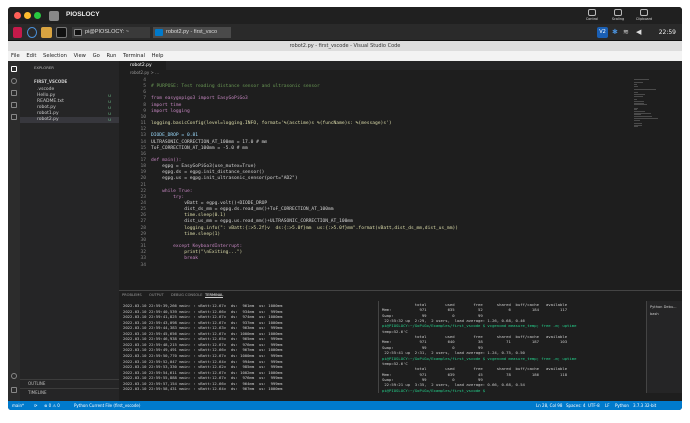 This screenshot has width=690, height=423. What do you see at coordinates (607, 405) in the screenshot?
I see `end-of-line: LF` at bounding box center [607, 405].